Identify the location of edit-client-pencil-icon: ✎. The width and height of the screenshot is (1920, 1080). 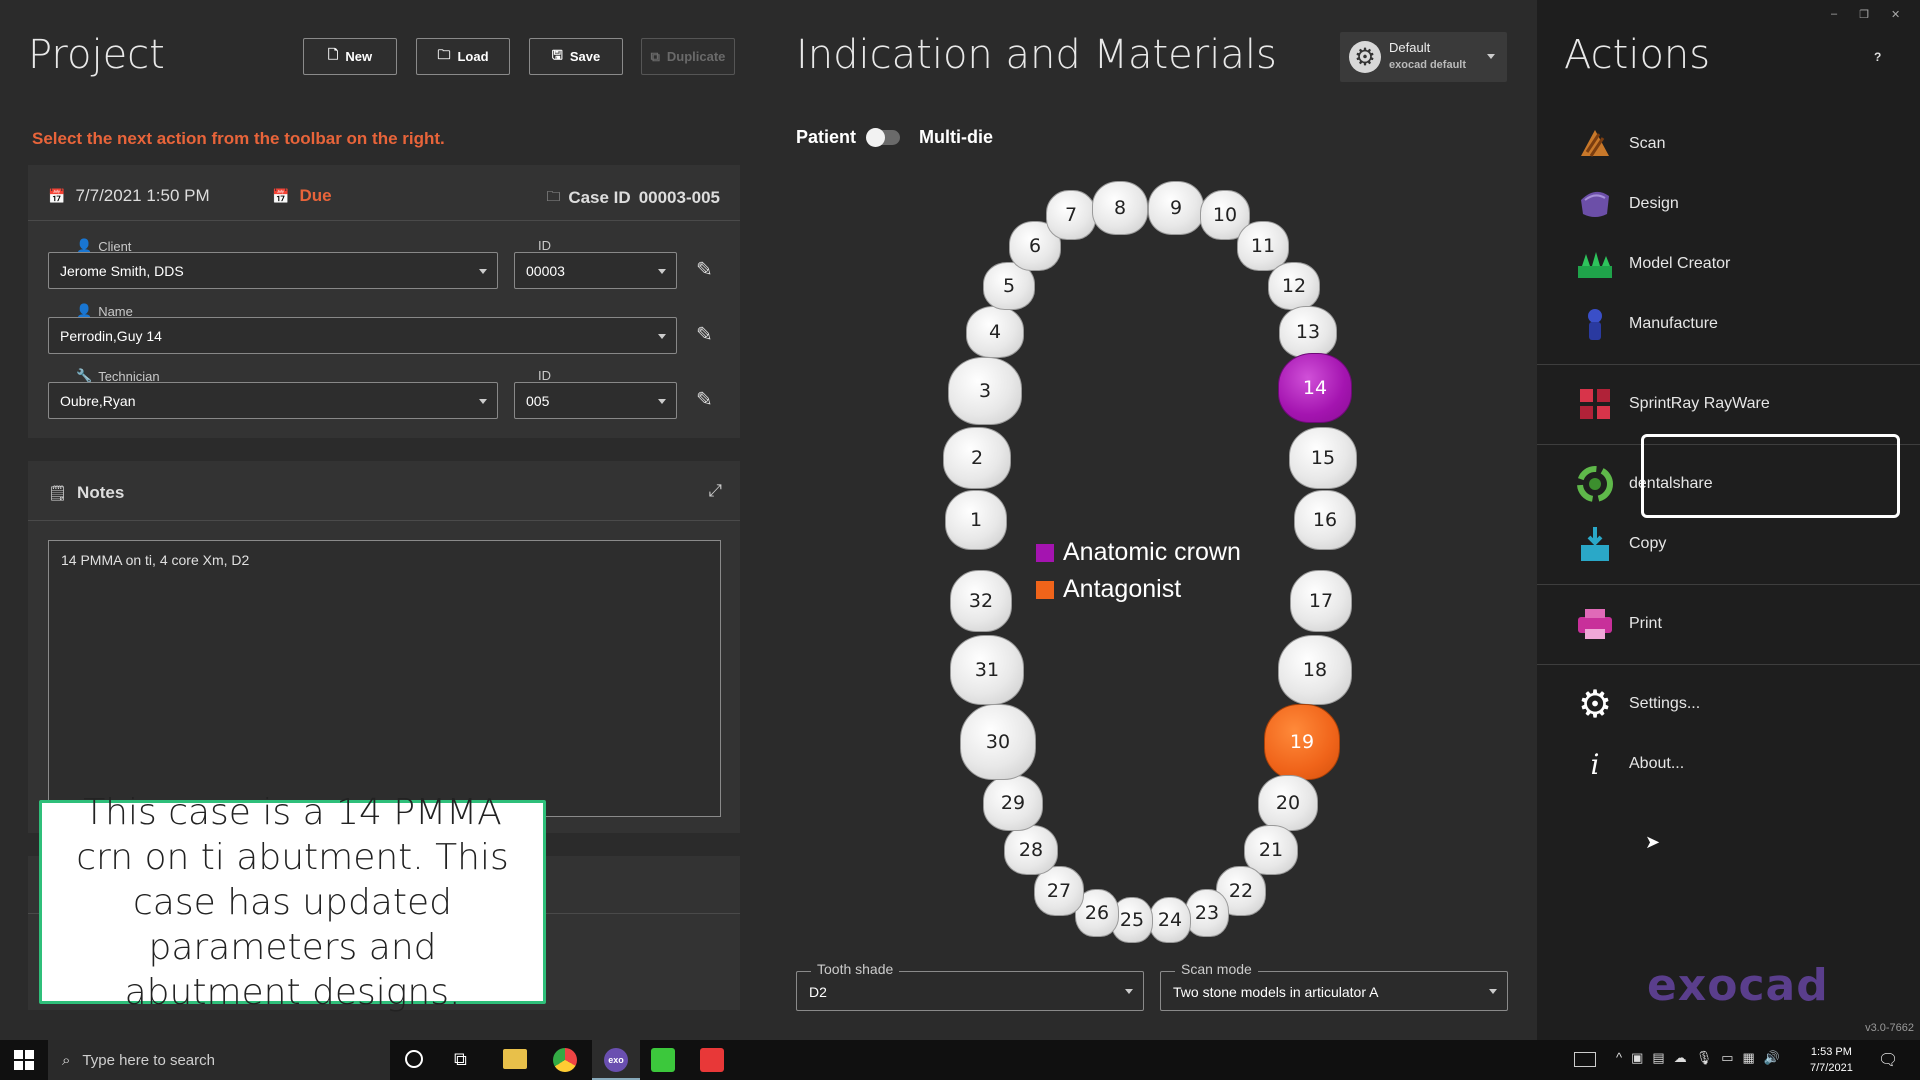
(704, 269).